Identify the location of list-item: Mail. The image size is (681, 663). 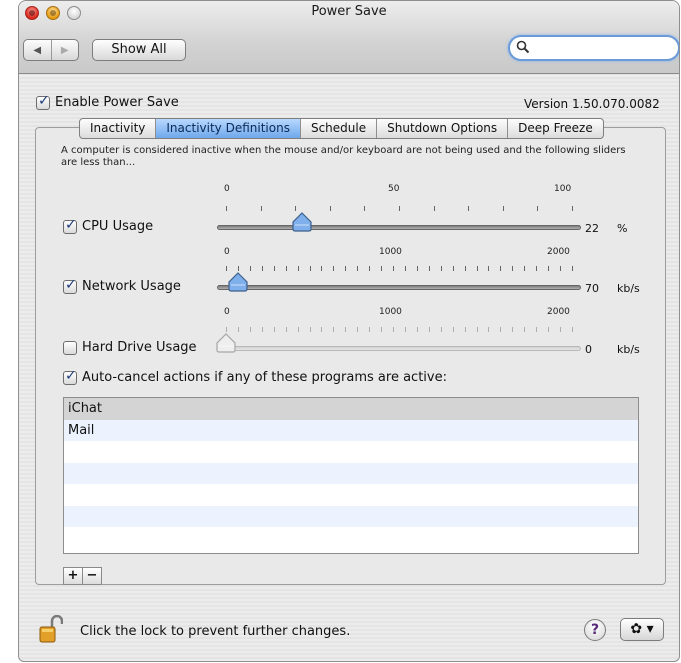
(351, 430).